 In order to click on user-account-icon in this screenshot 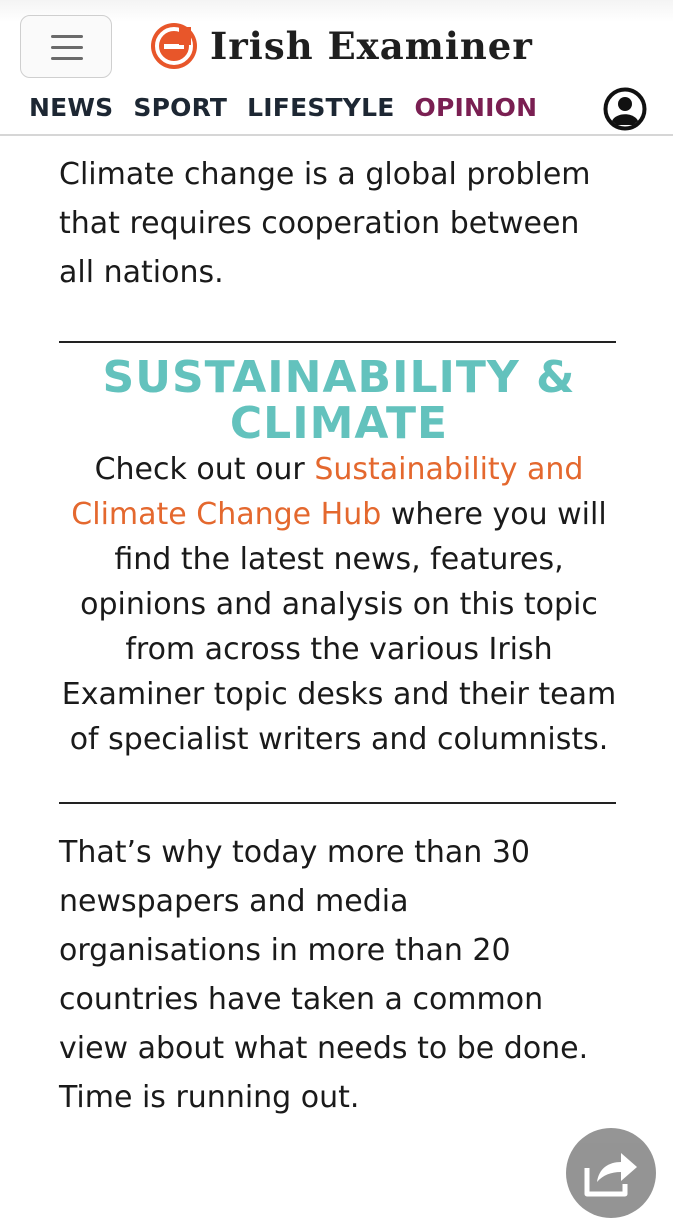, I will do `click(625, 109)`.